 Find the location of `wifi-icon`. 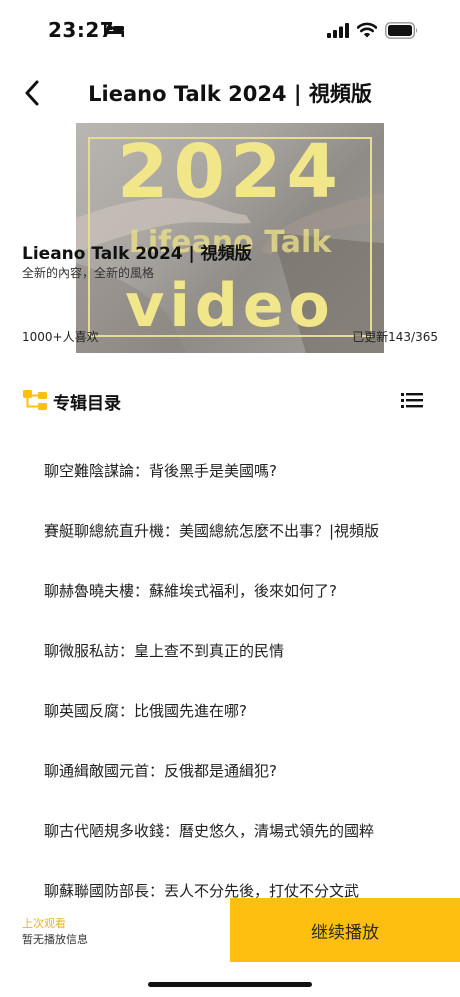

wifi-icon is located at coordinates (367, 30).